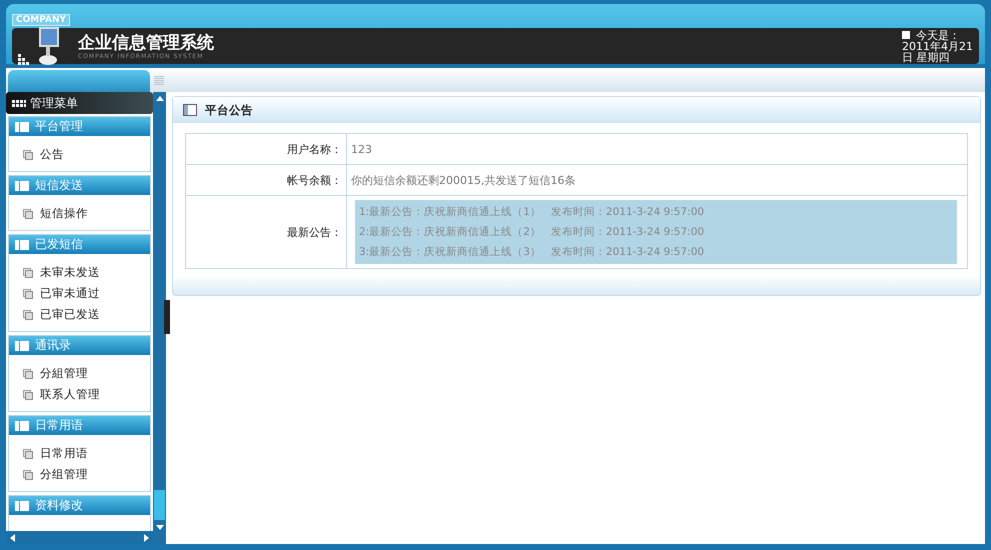  Describe the element at coordinates (64, 213) in the screenshot. I see `menu-item: 短信操作` at that location.